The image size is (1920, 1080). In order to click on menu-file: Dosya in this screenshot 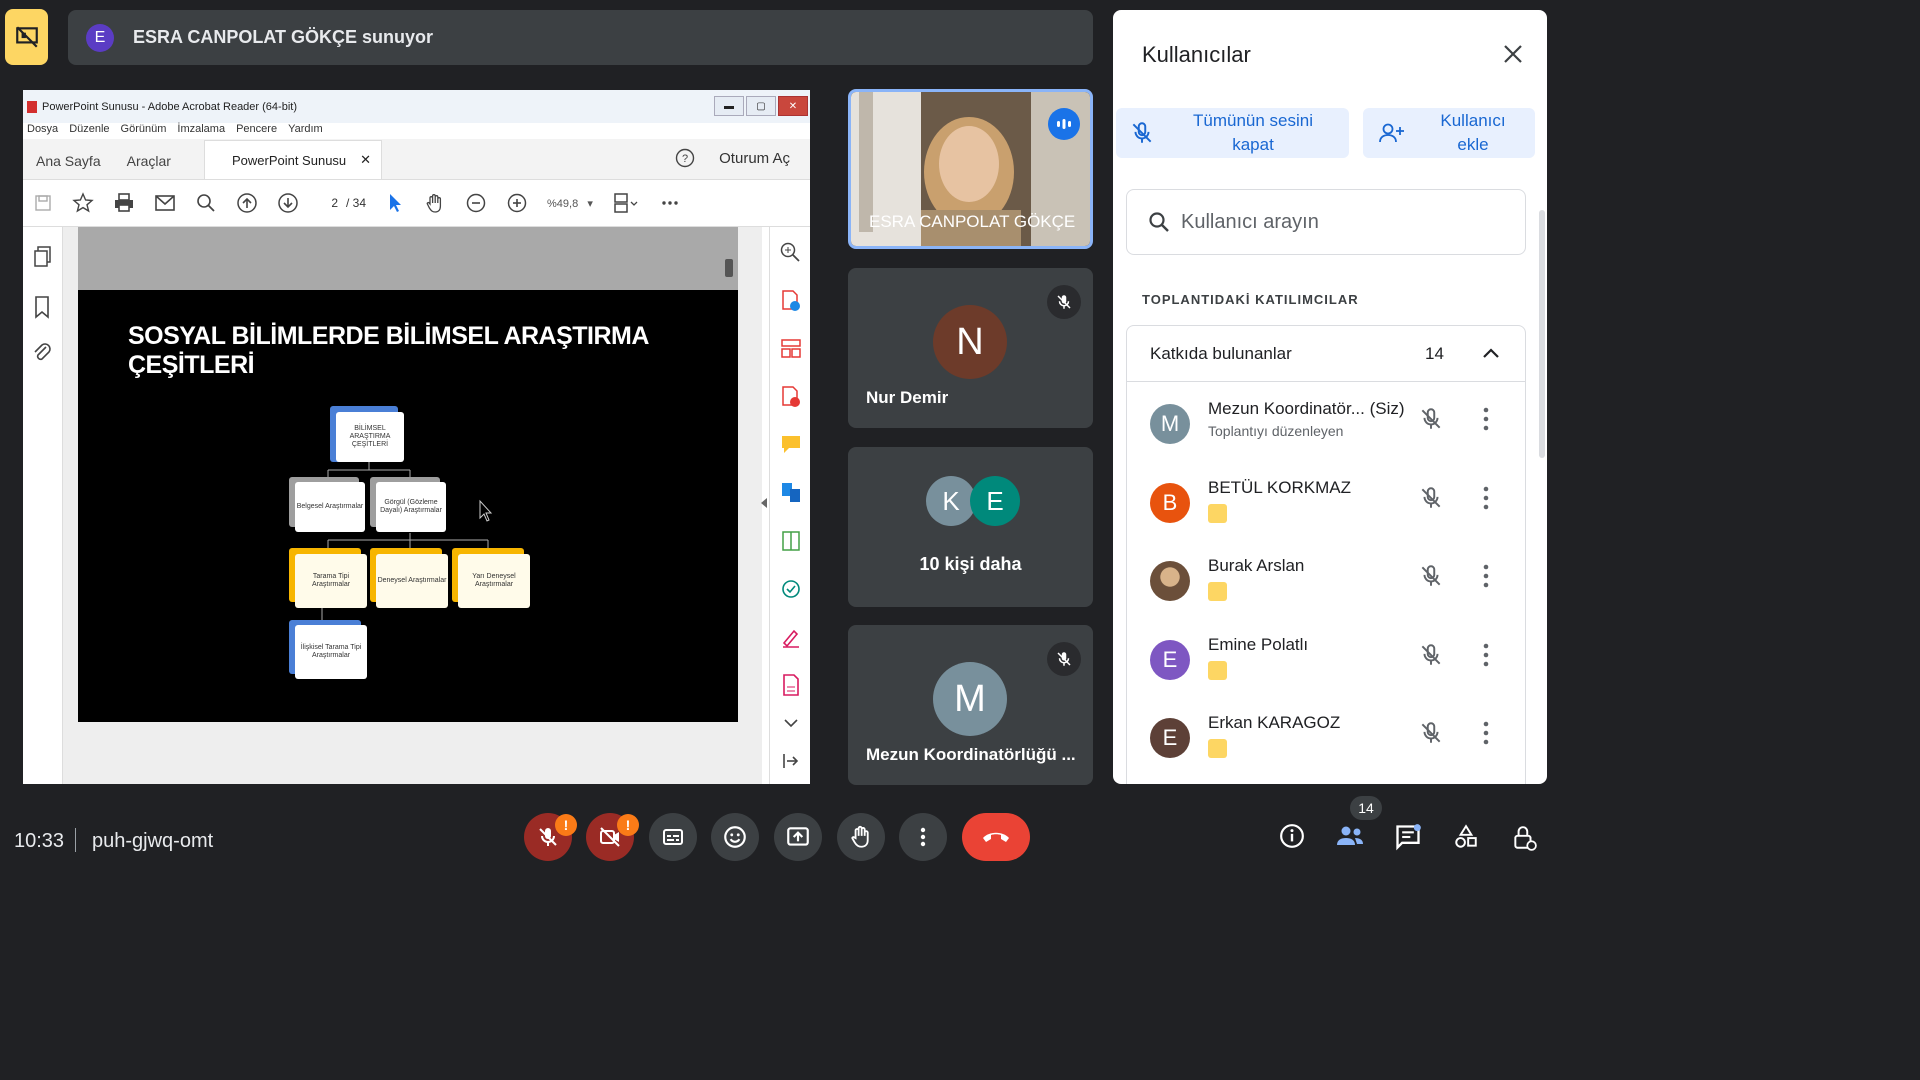, I will do `click(42, 131)`.